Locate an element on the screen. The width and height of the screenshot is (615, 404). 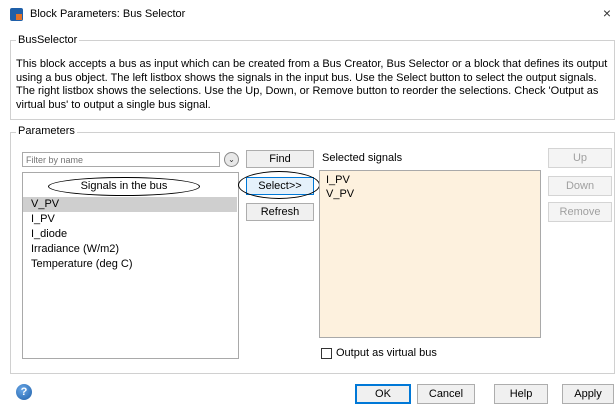
find-button: Find is located at coordinates (280, 159).